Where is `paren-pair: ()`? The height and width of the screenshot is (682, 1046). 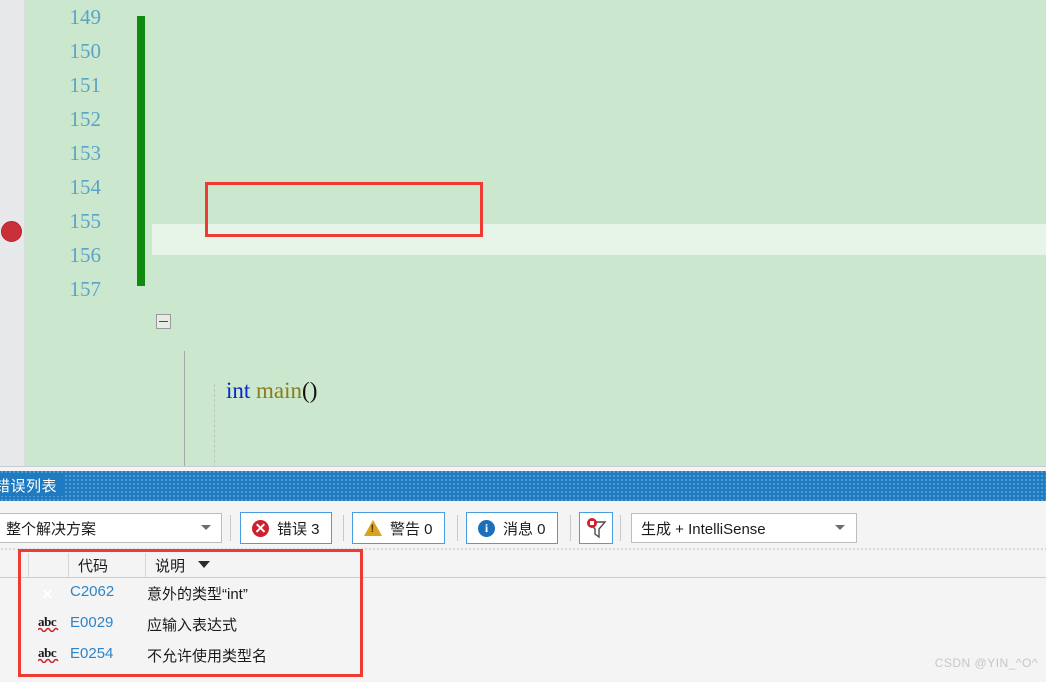
paren-pair: () is located at coordinates (310, 390).